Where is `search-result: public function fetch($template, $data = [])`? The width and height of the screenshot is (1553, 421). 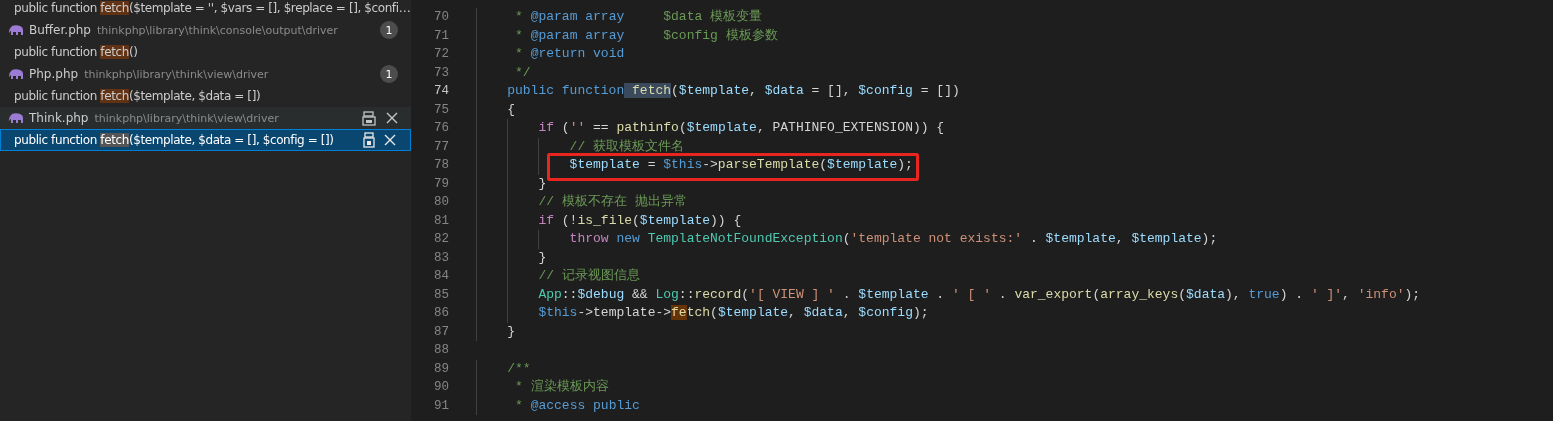 search-result: public function fetch($template, $data = []) is located at coordinates (205, 96).